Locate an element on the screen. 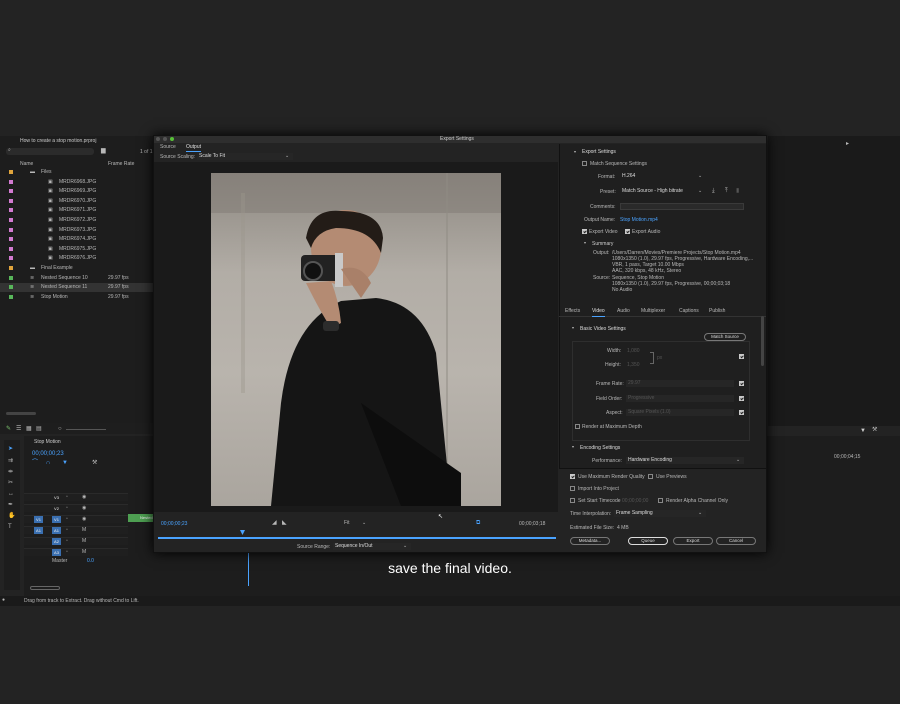 This screenshot has height=704, width=900. field-order-select: Progressive is located at coordinates (680, 398).